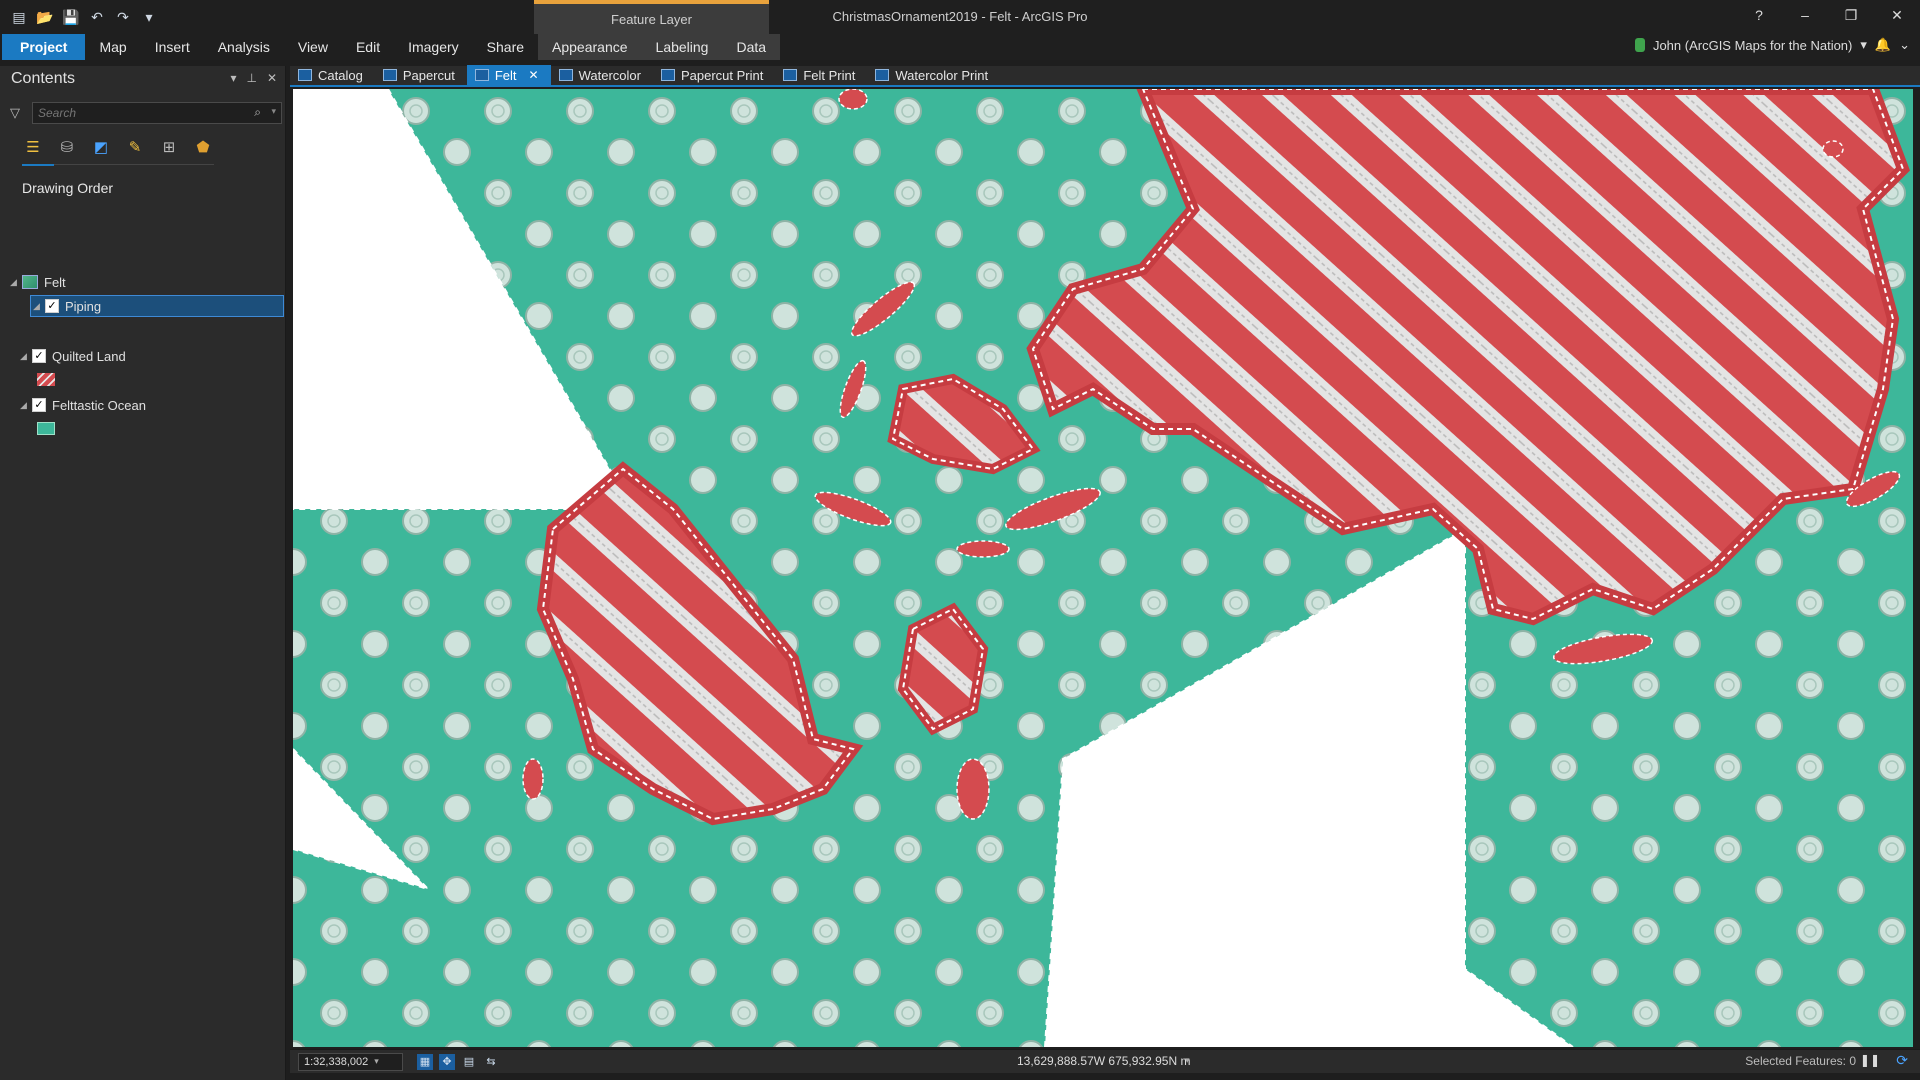 Image resolution: width=1920 pixels, height=1080 pixels. Describe the element at coordinates (257, 112) in the screenshot. I see `search-icon: ⌕` at that location.